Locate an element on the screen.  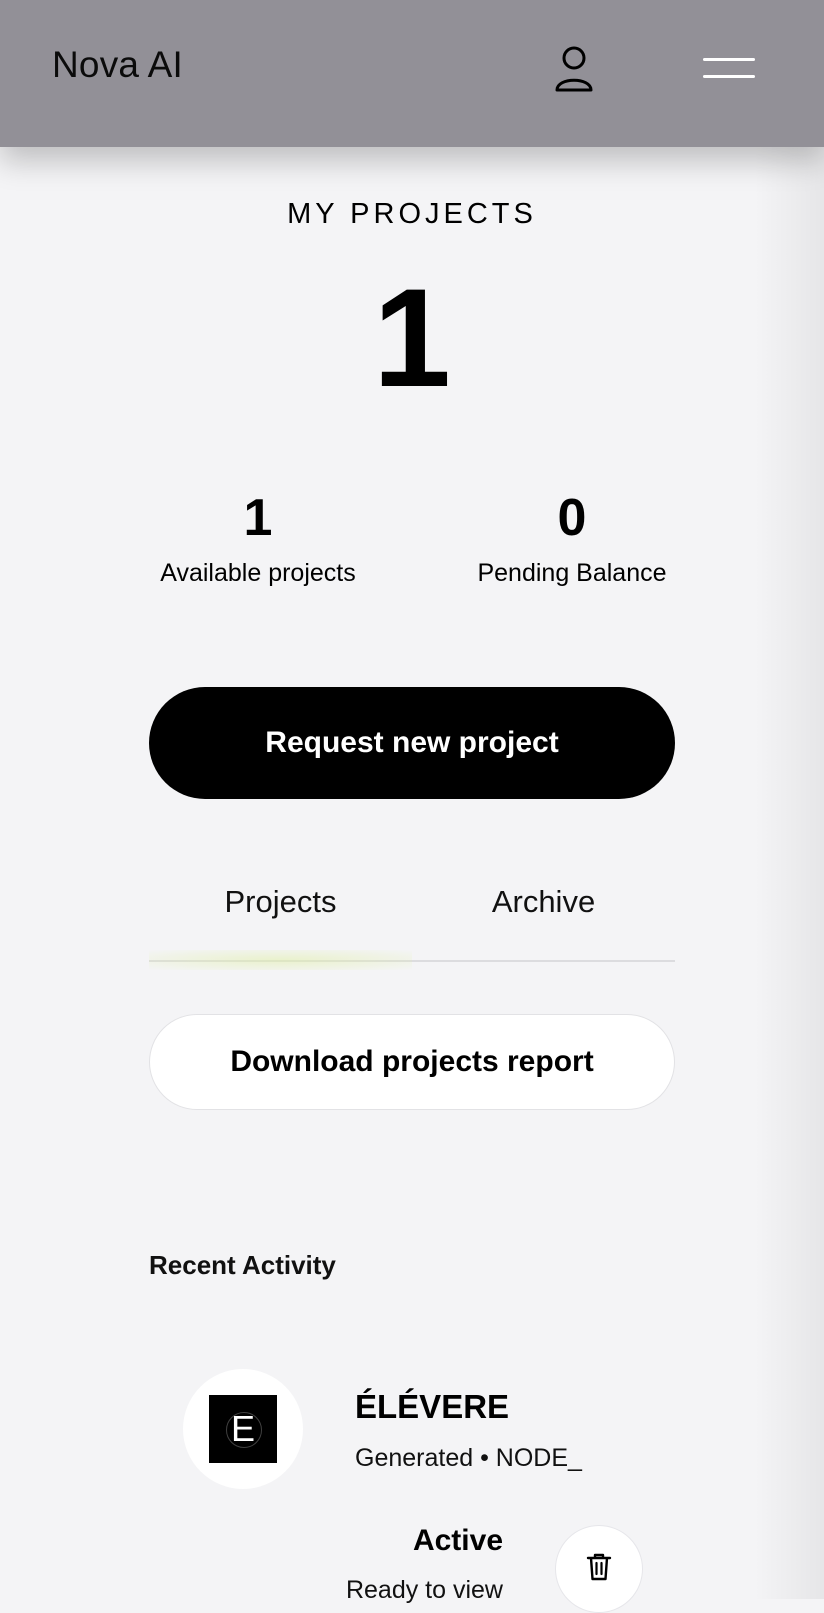
trash-icon is located at coordinates (599, 1567).